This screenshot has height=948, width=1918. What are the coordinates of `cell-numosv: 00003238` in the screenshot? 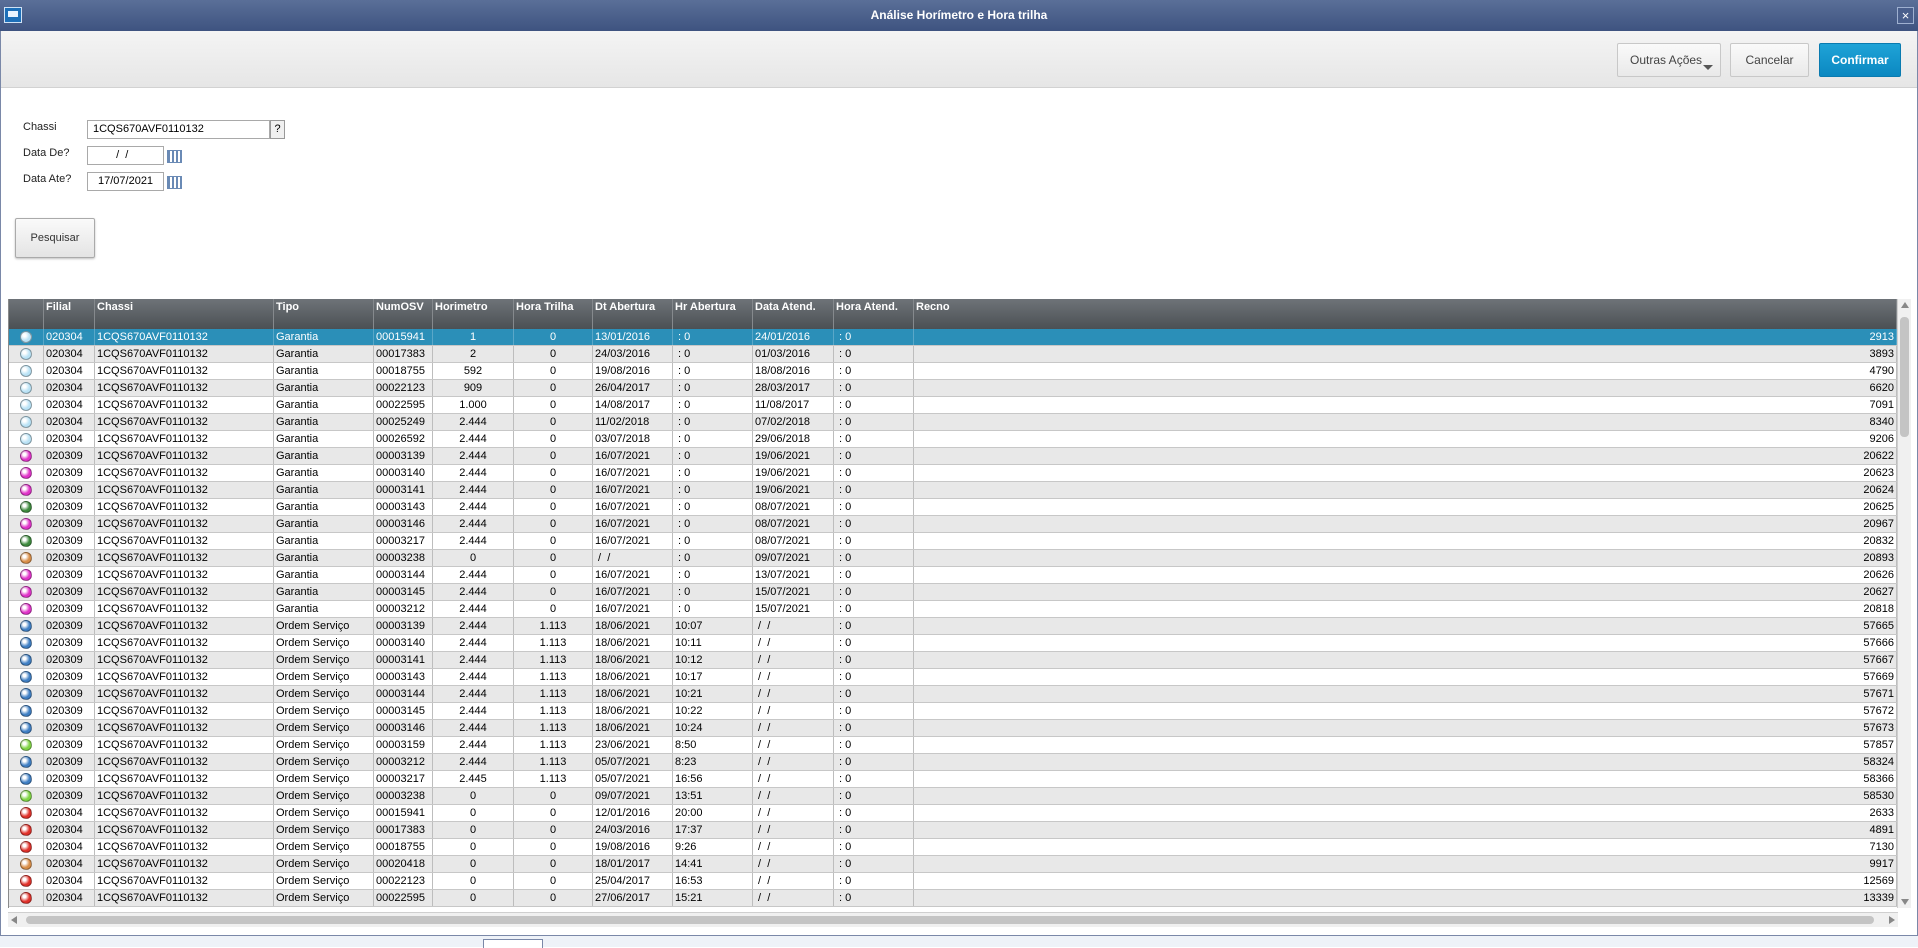 It's located at (403, 796).